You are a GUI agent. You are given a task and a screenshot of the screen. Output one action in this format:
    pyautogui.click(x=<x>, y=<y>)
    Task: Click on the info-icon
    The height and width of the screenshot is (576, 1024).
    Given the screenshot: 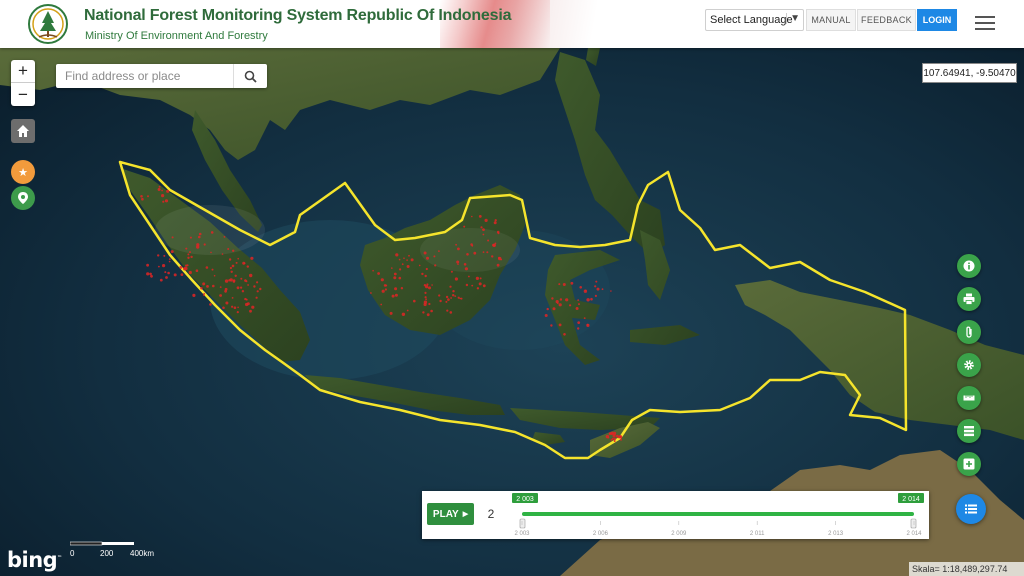 What is the action you would take?
    pyautogui.click(x=969, y=266)
    